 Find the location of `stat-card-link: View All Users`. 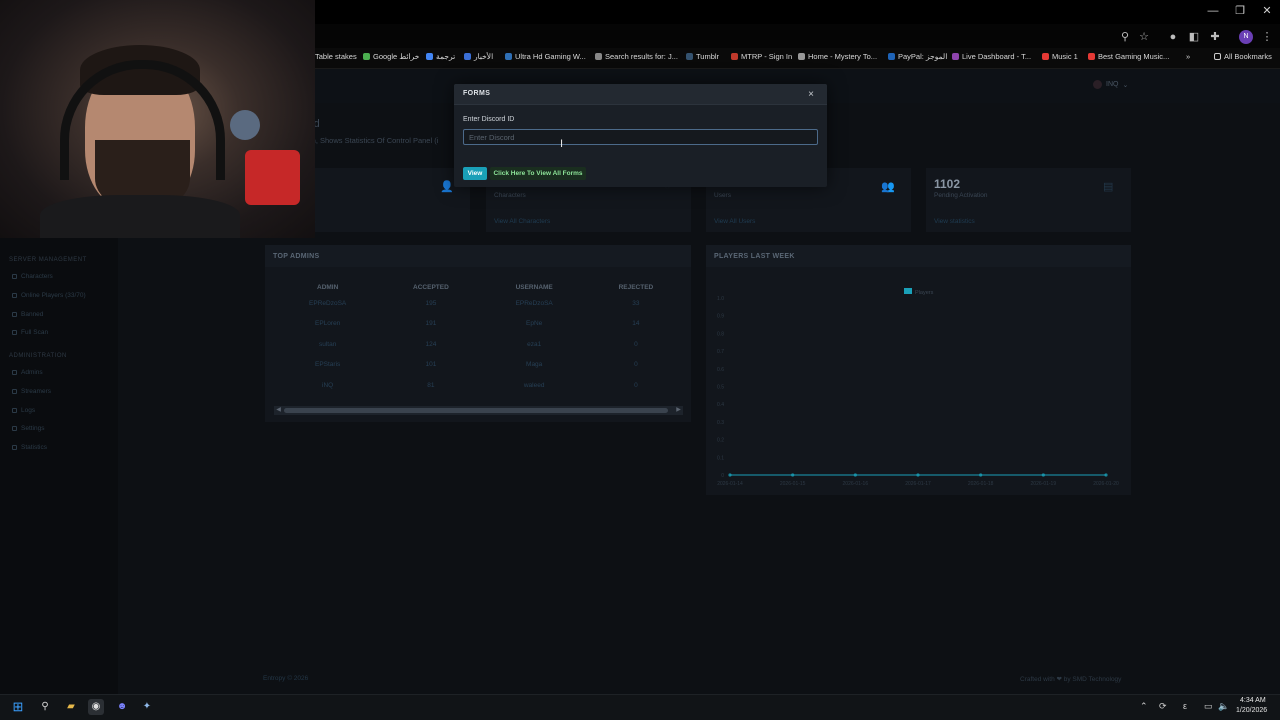

stat-card-link: View All Users is located at coordinates (734, 221).